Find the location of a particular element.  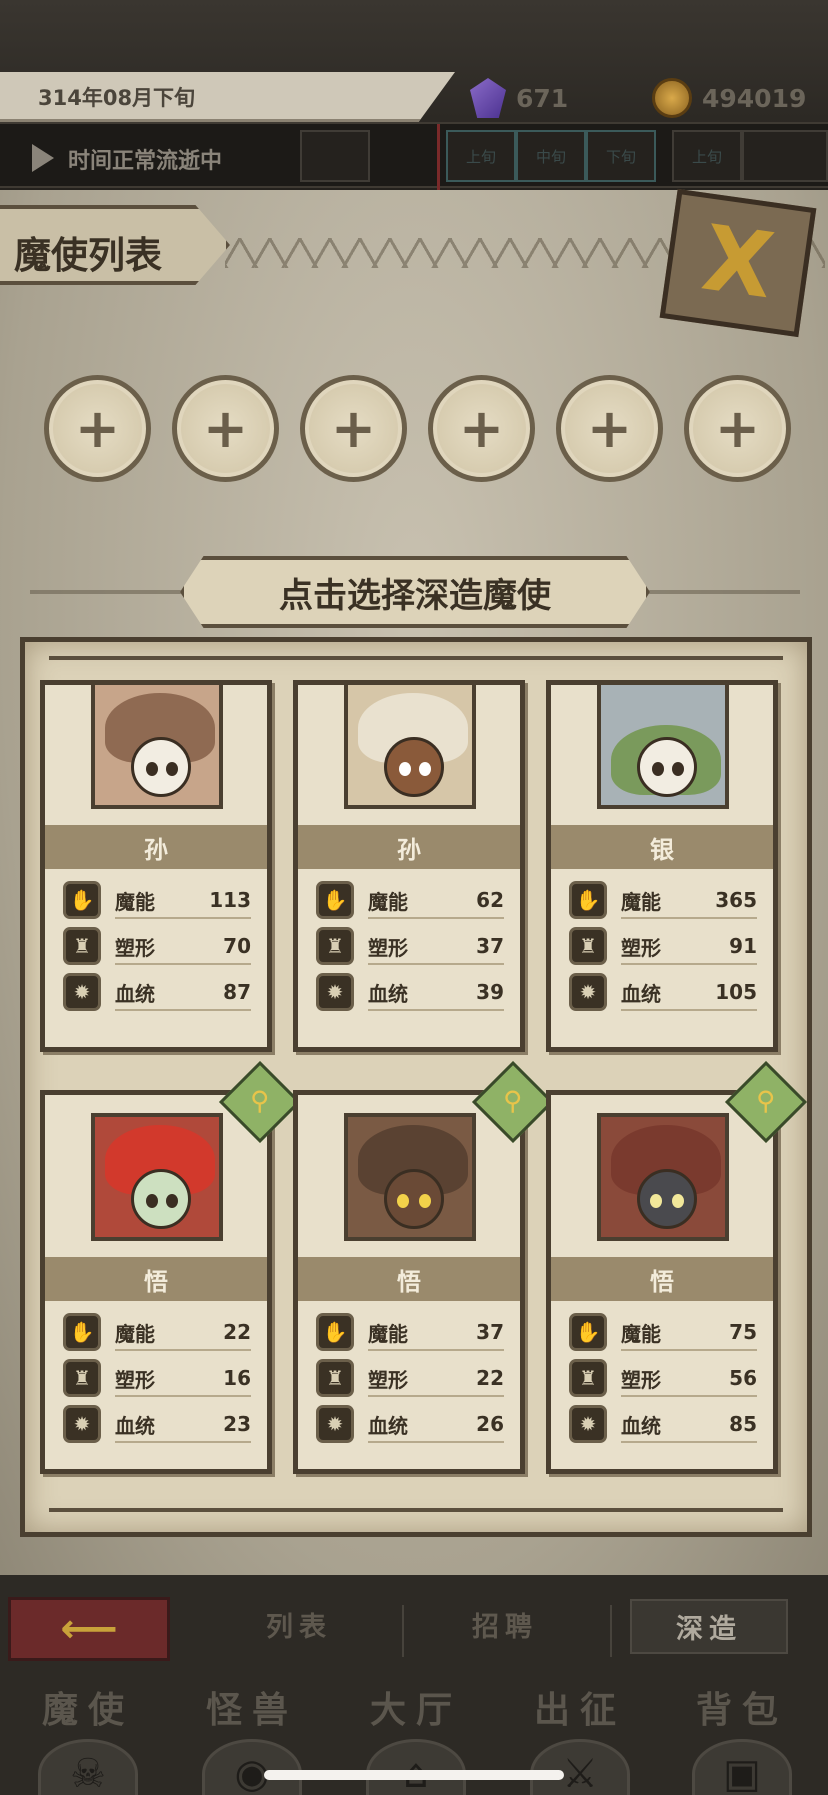

shape-value: 56 is located at coordinates (743, 1378).